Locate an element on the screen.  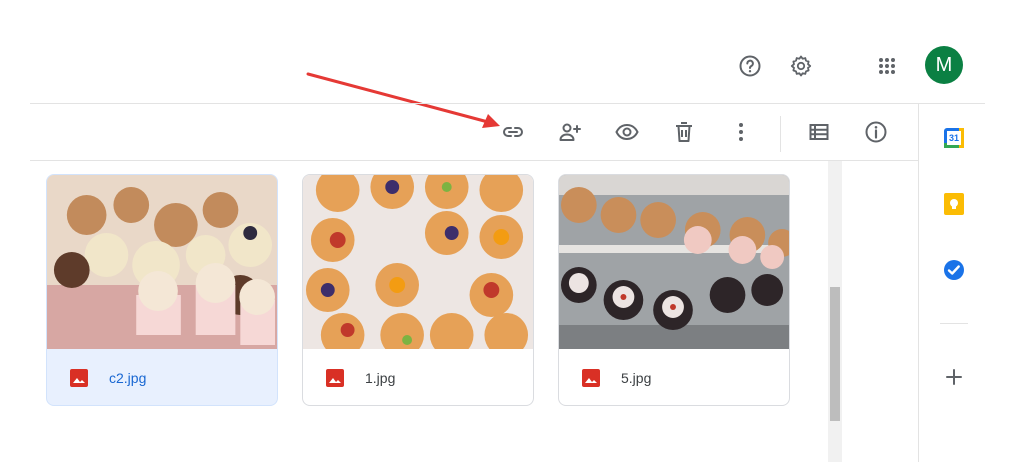
calendar-date: 31 is located at coordinates (953, 138).